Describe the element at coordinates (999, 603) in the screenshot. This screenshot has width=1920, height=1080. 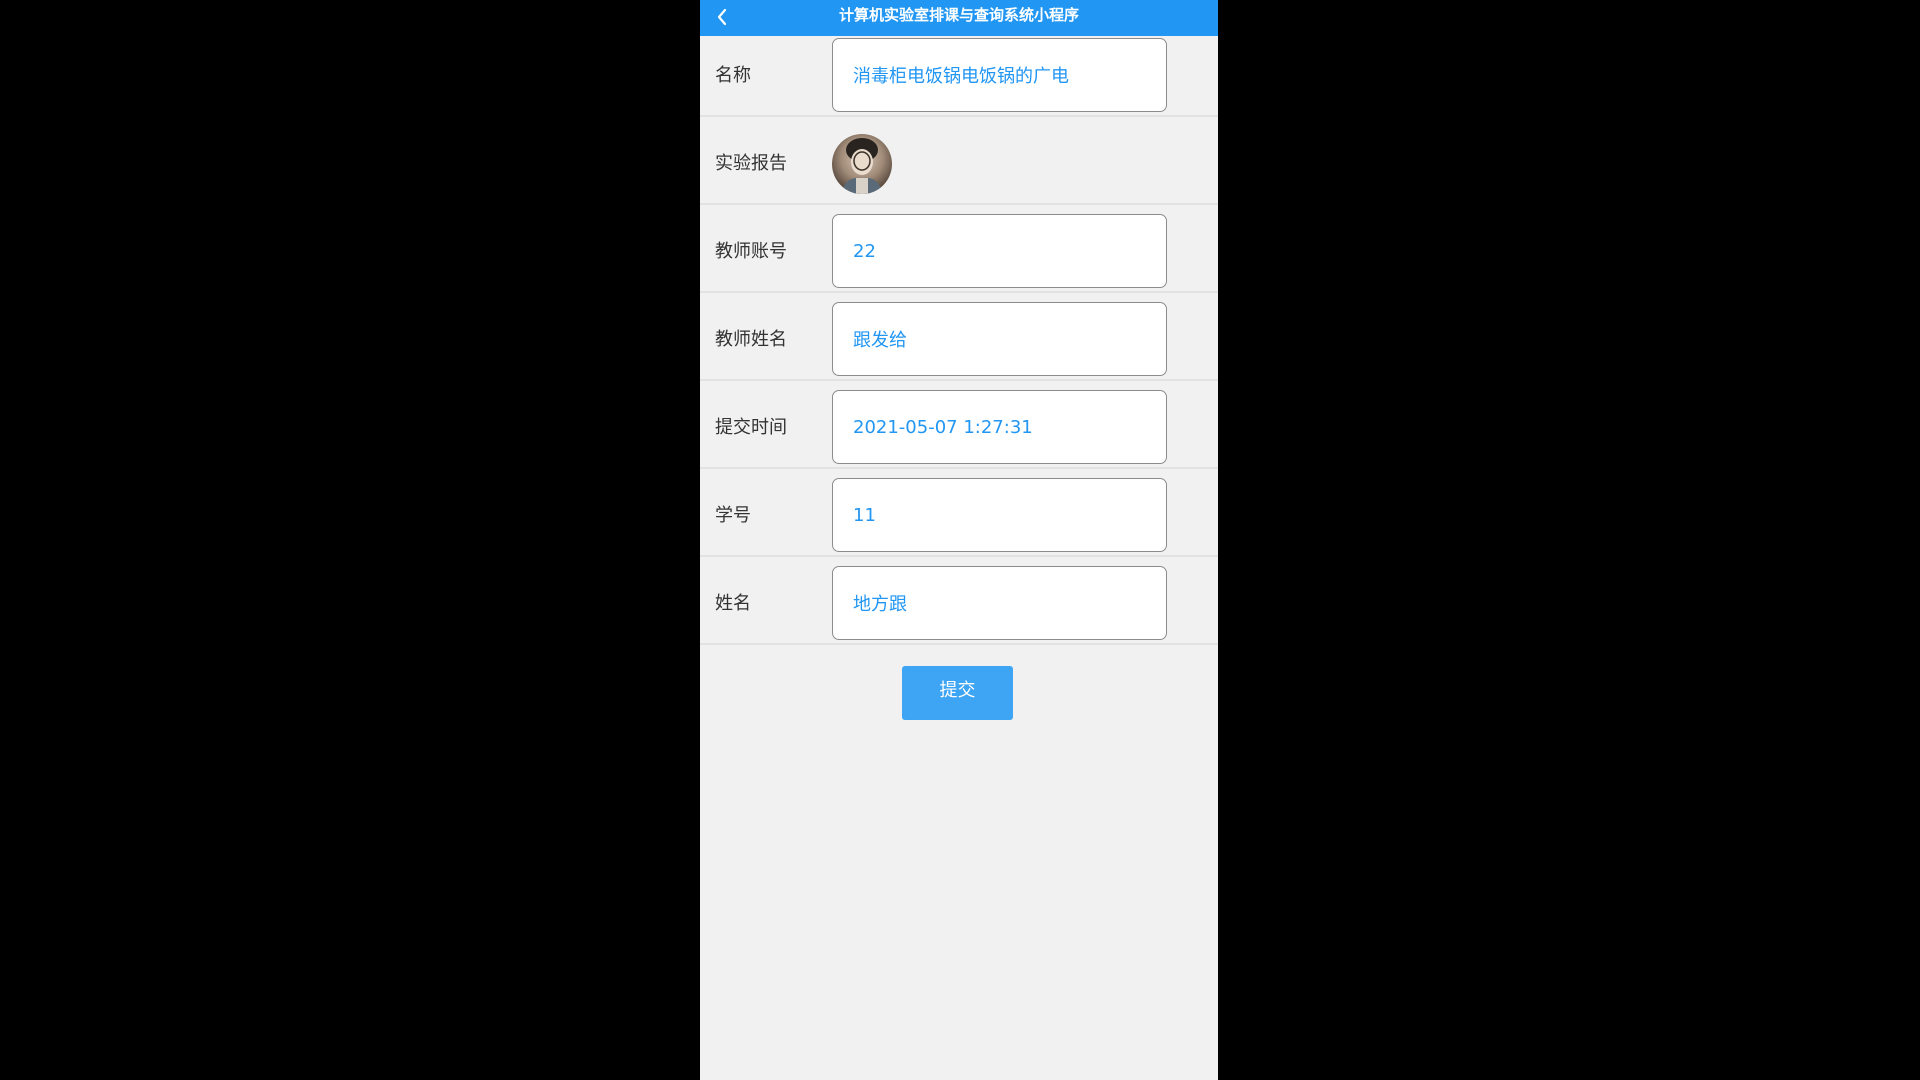
I see `student-name-input` at that location.